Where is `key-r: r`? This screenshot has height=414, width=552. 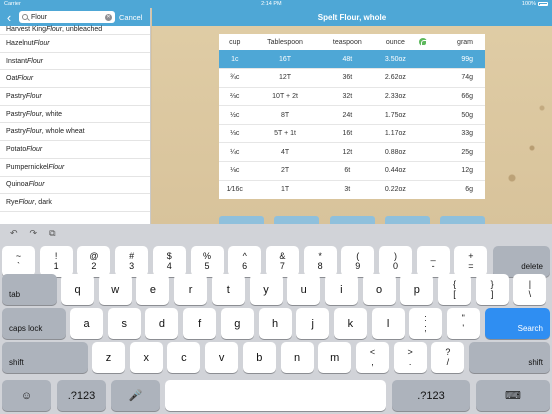 key-r: r is located at coordinates (191, 289).